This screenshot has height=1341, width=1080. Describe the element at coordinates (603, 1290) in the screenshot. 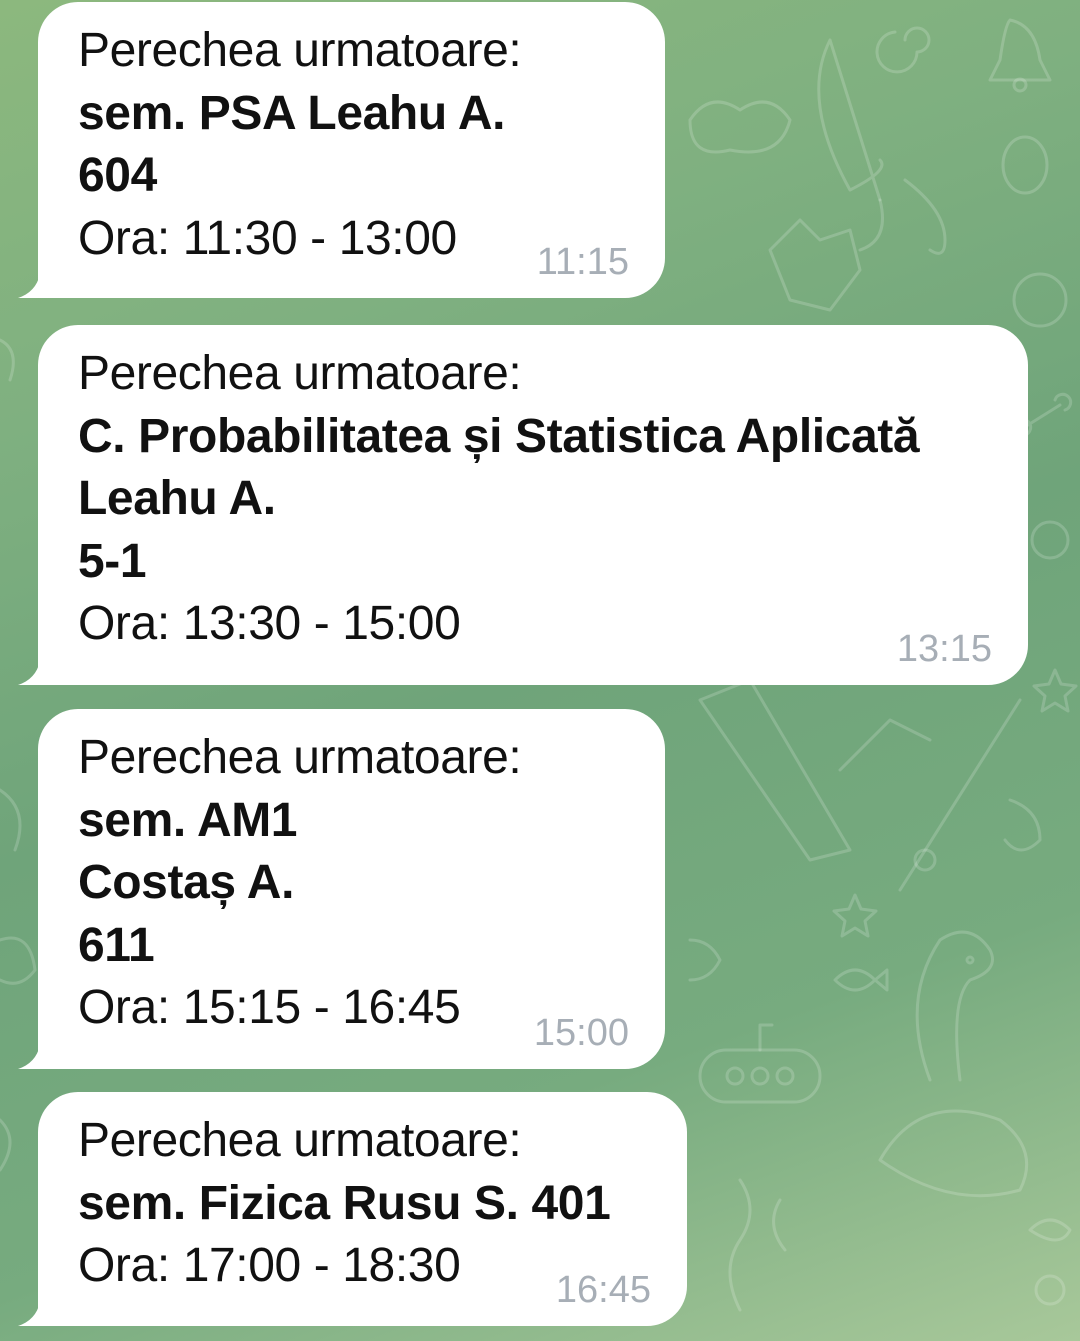

I see `message-timestamp: 16:45` at that location.